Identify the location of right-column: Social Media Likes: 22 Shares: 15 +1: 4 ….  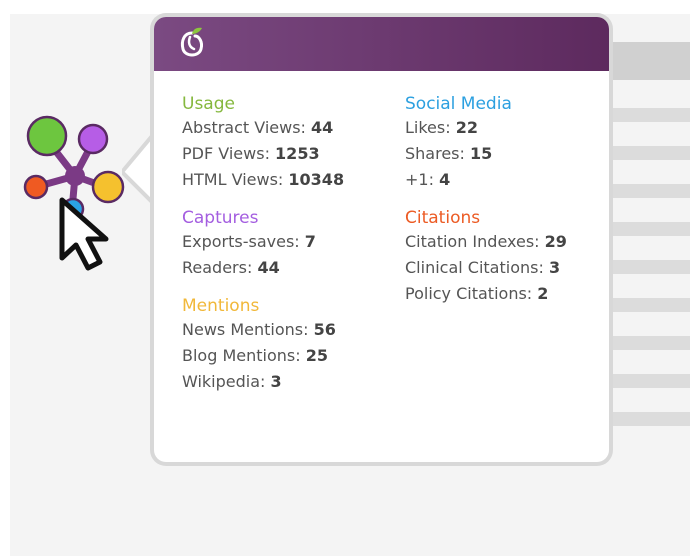
(486, 207).